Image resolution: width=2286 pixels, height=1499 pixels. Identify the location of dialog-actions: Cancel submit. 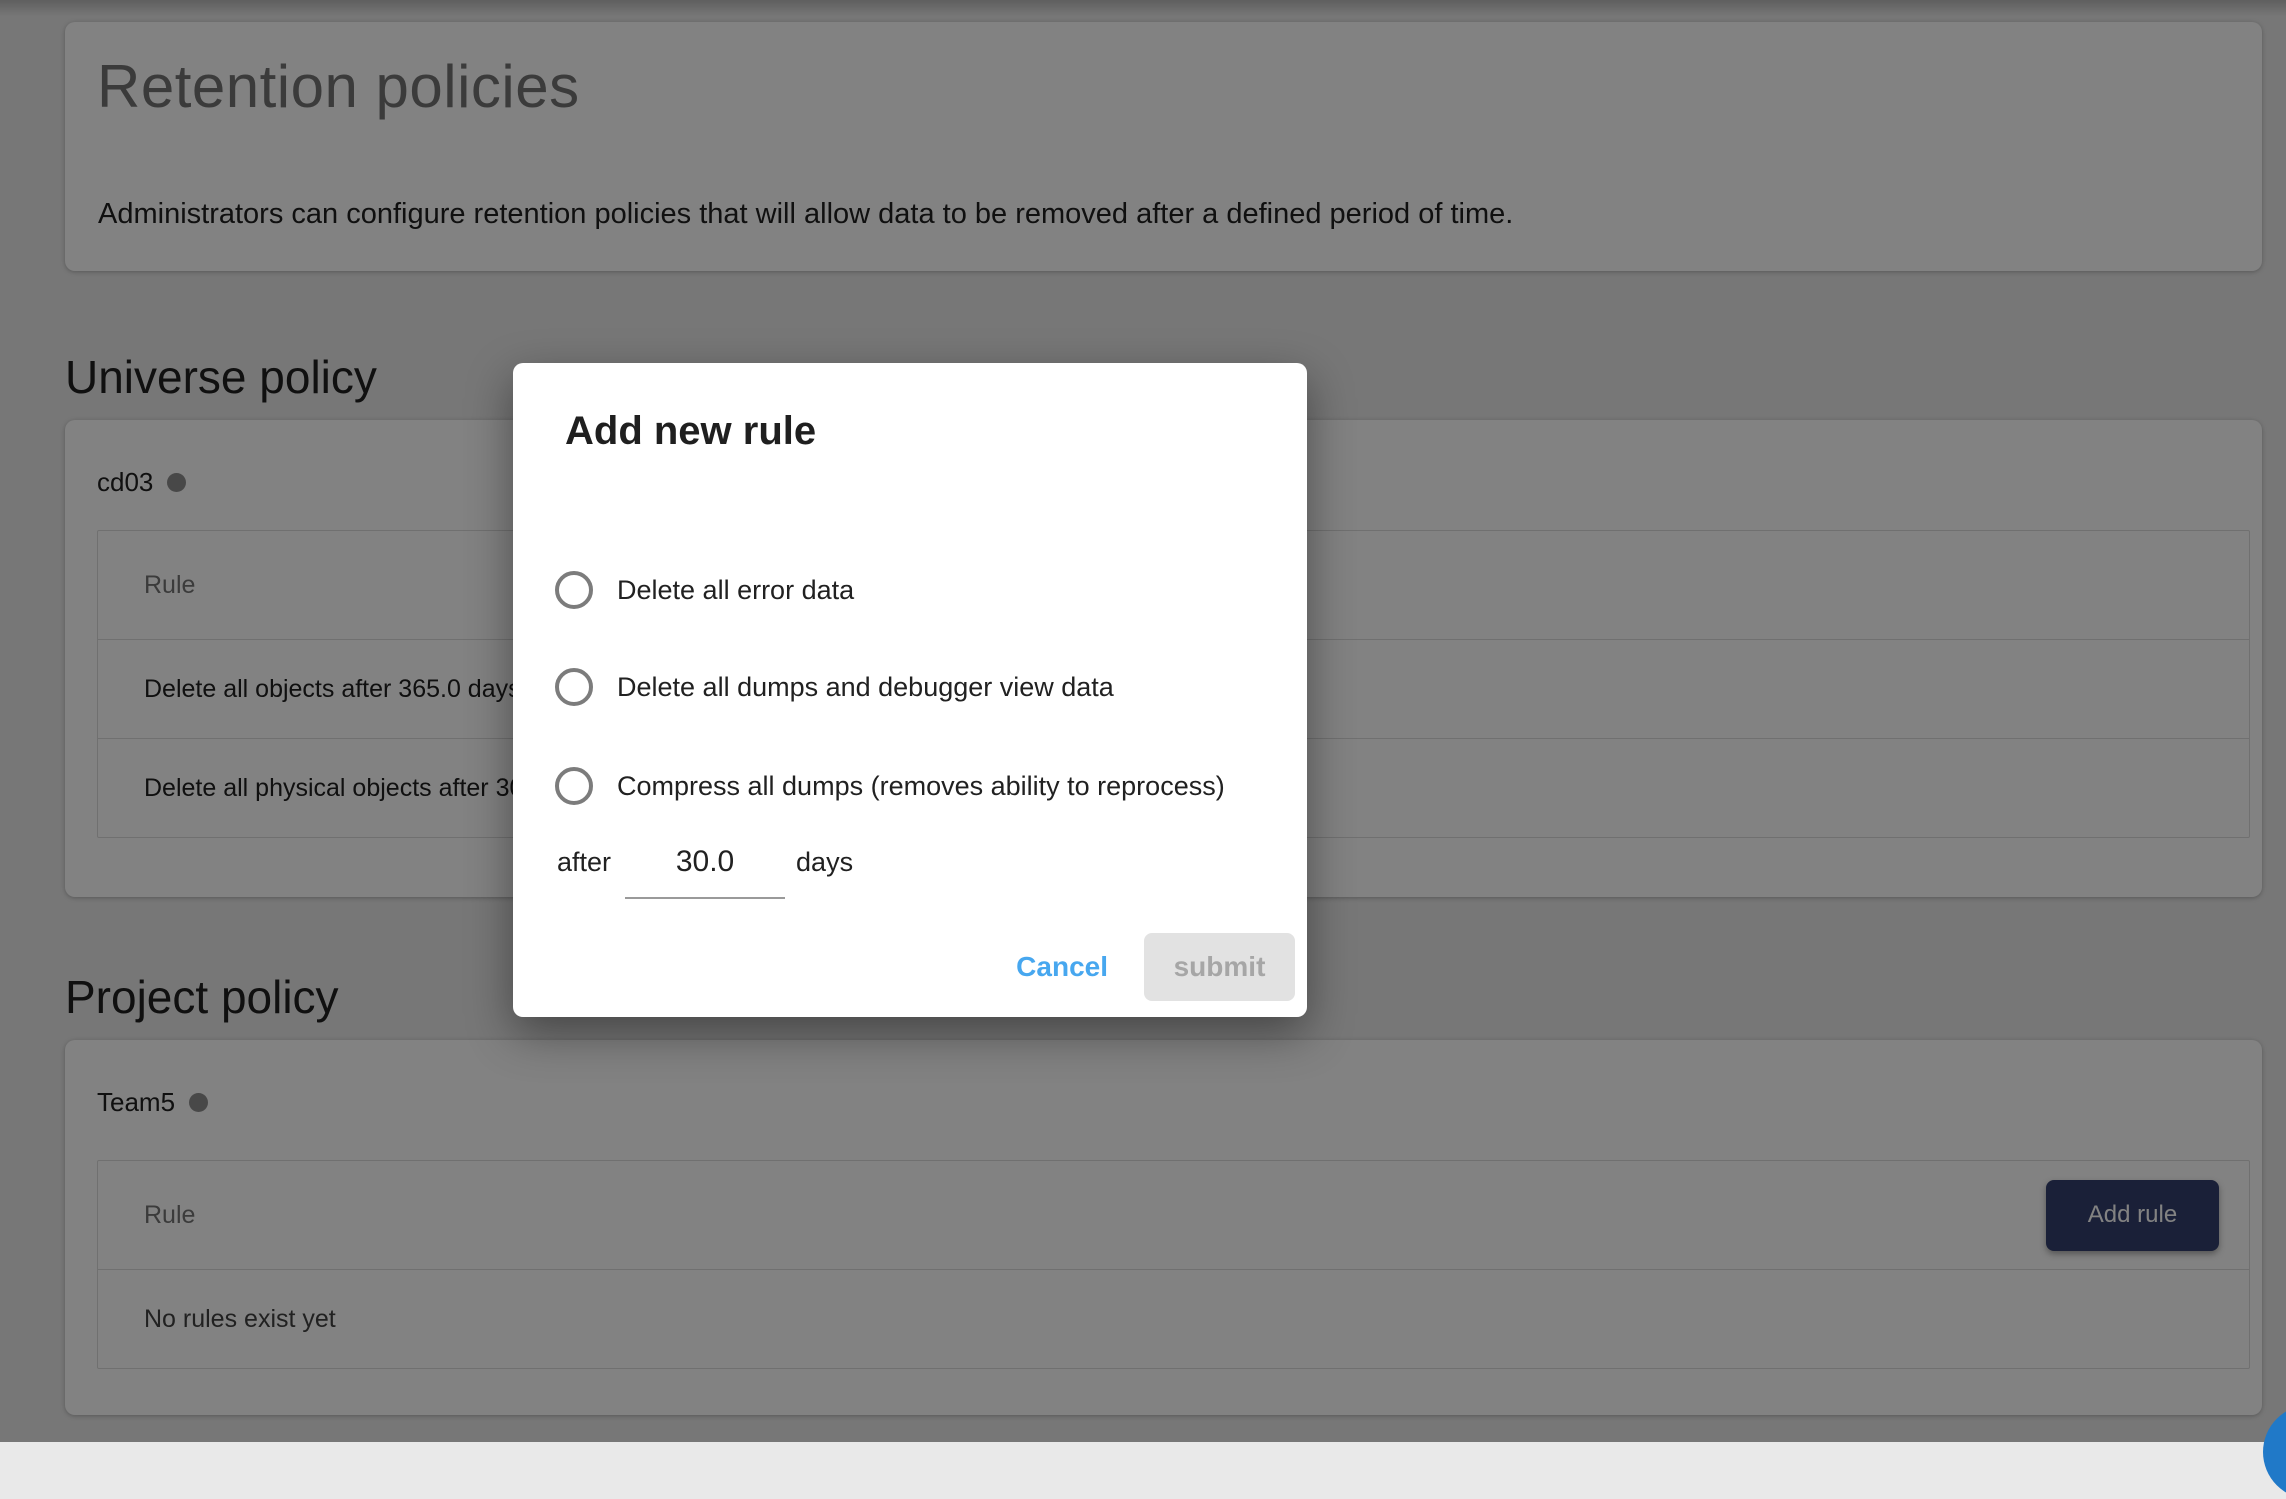
(1149, 967).